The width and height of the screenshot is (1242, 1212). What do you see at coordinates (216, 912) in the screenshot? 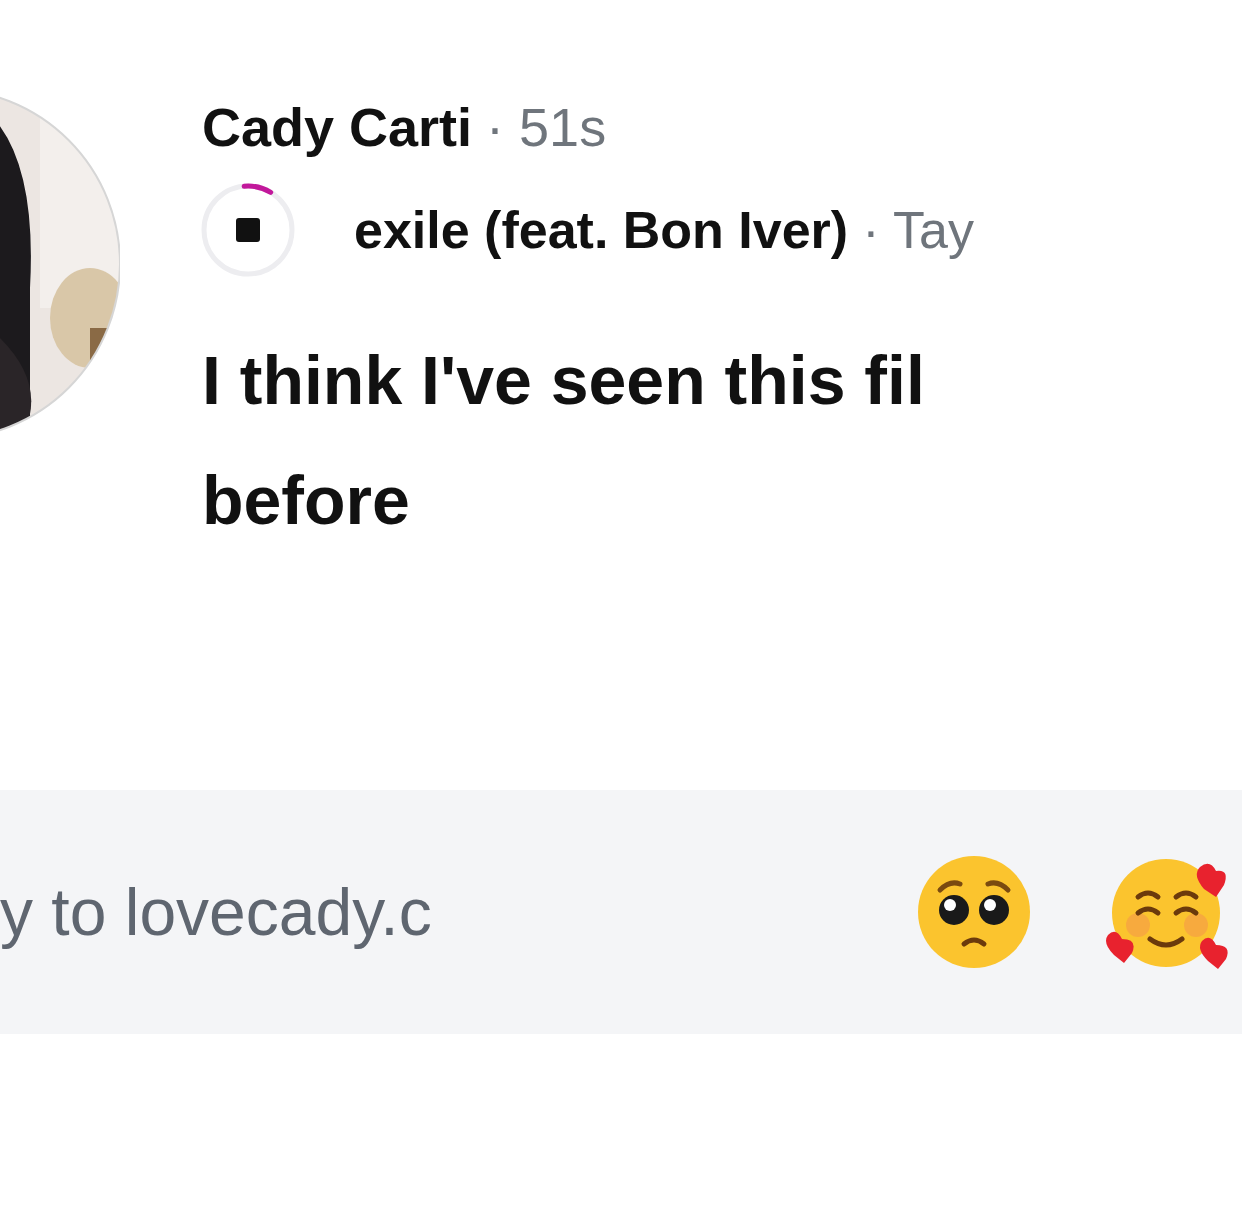
I see `reply-field: y to lovecady.c` at bounding box center [216, 912].